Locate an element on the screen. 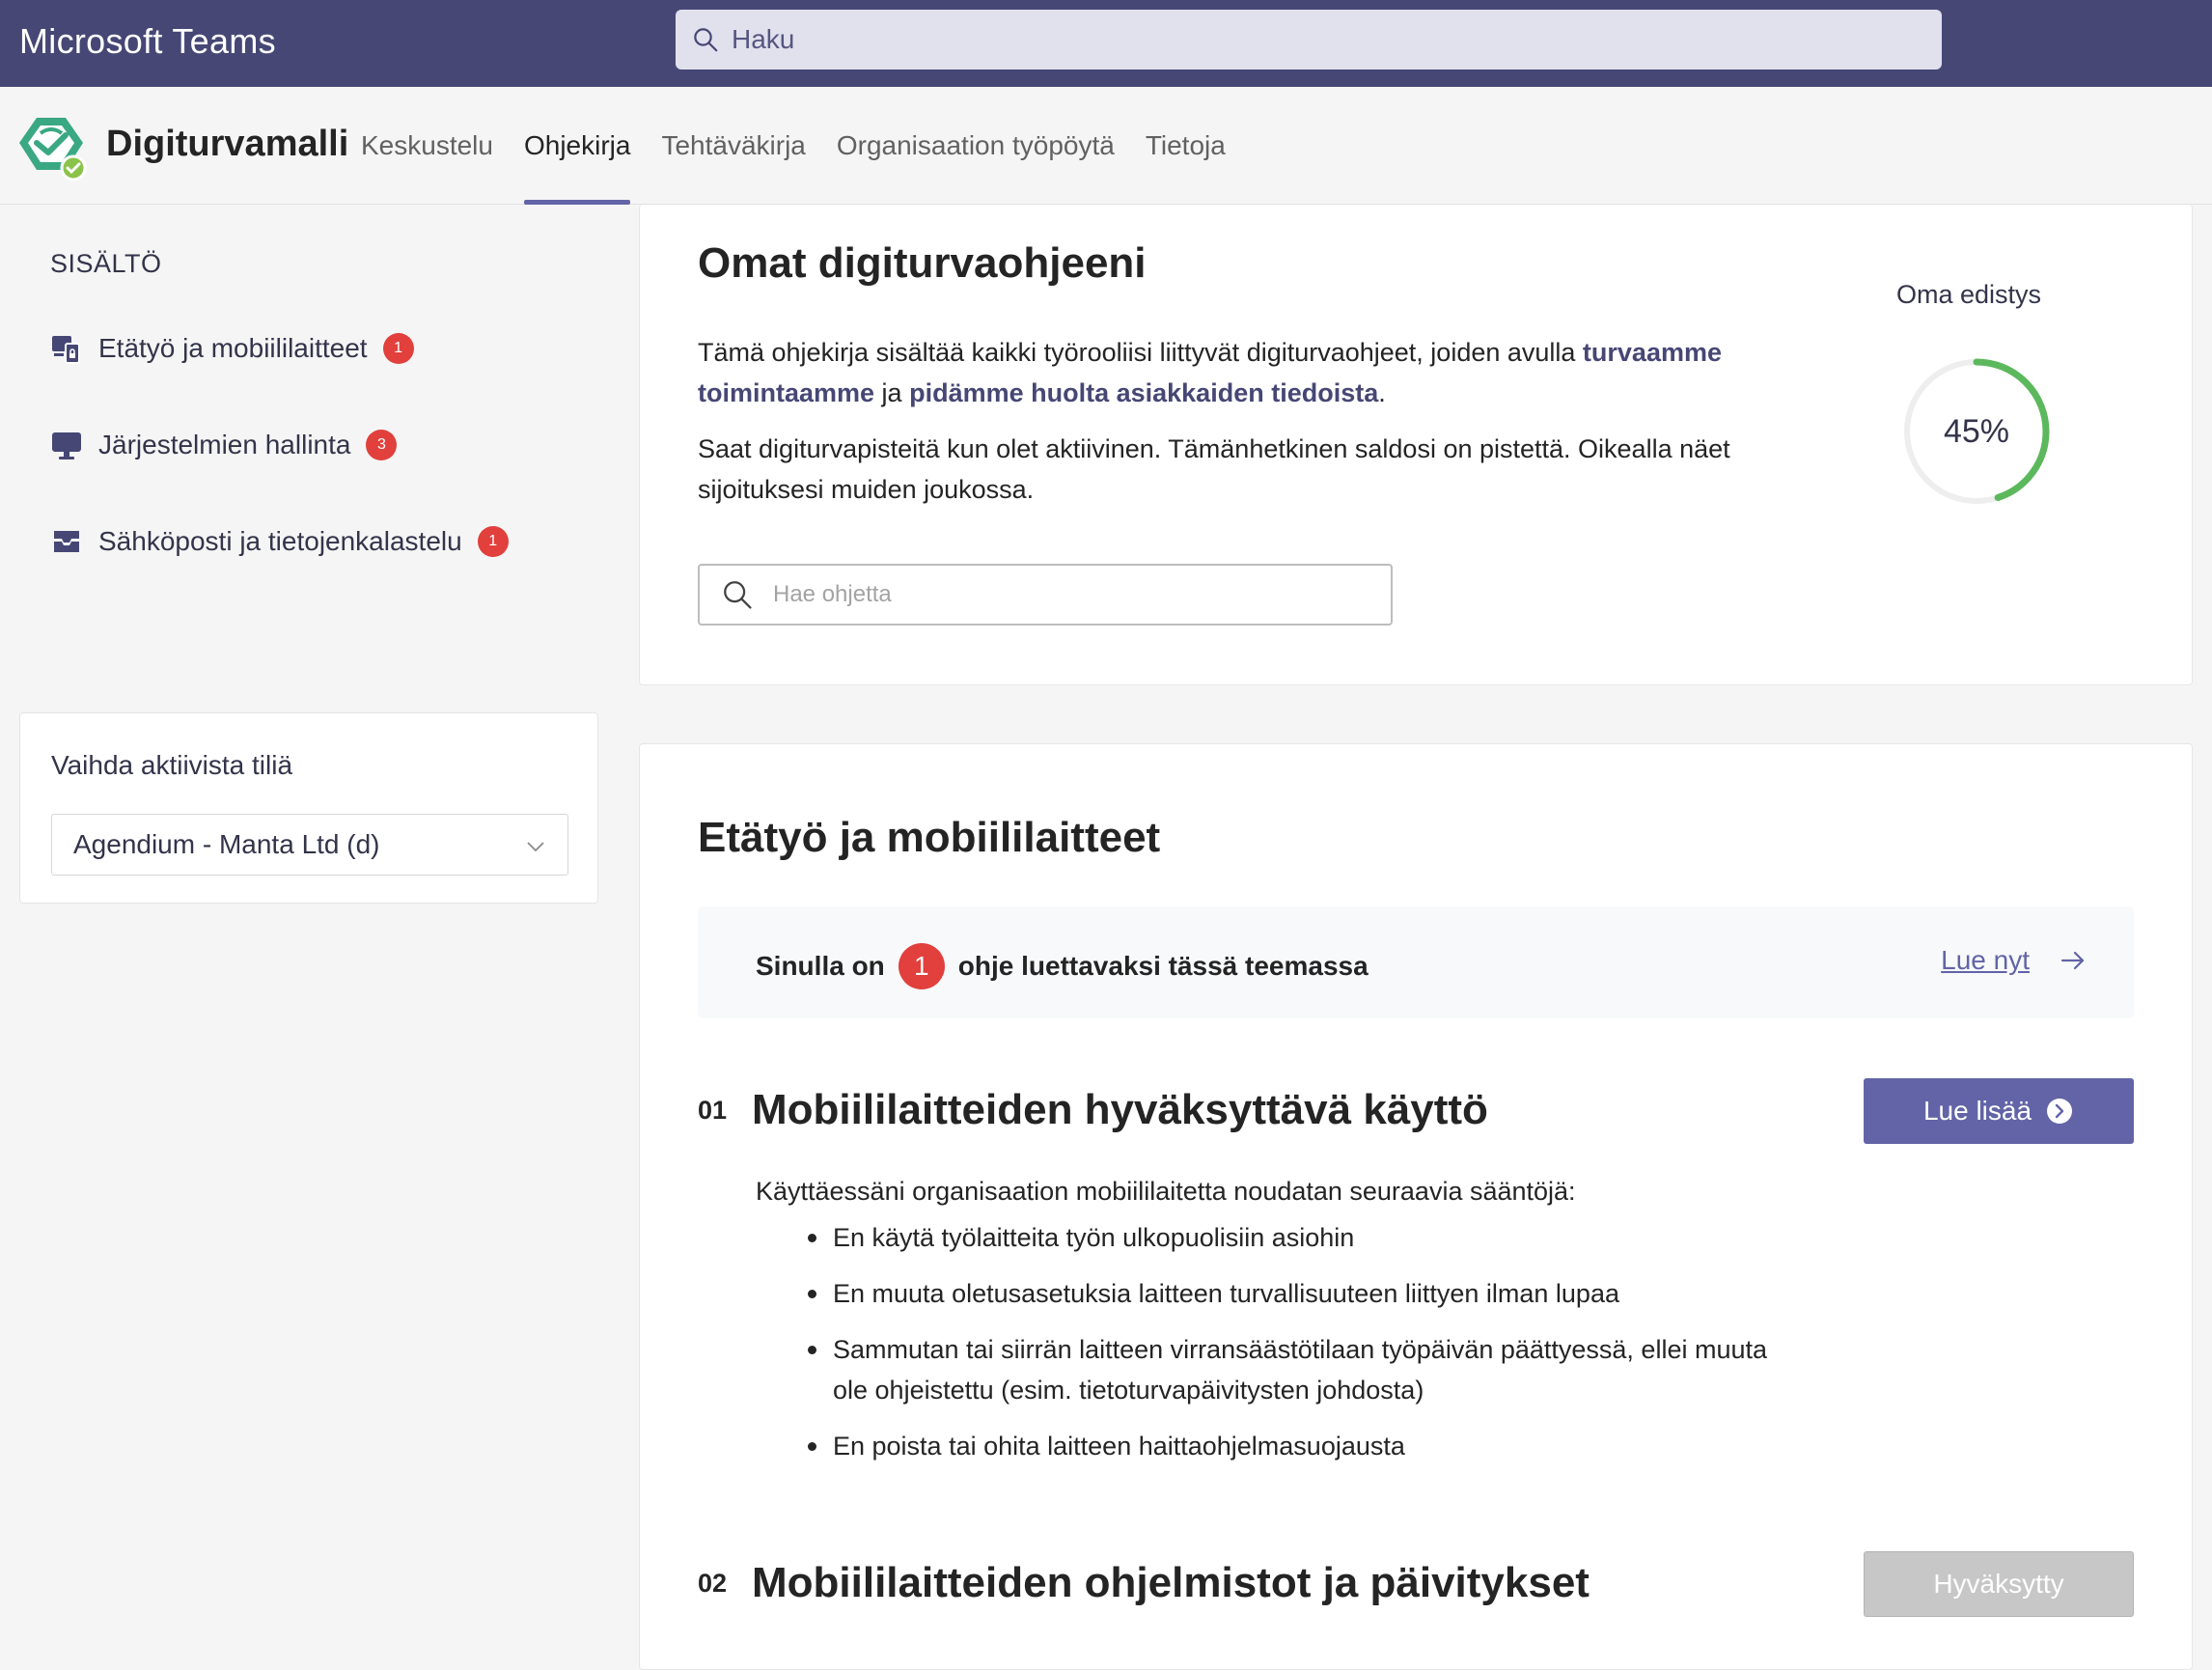  accepted-button: Hyväksytty is located at coordinates (1999, 1584).